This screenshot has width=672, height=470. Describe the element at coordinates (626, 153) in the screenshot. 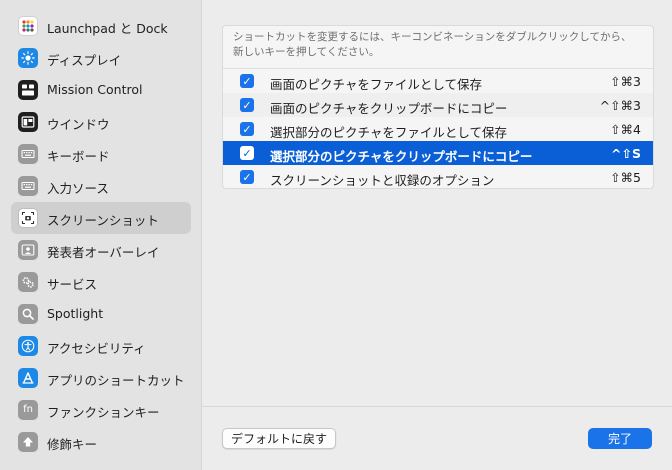

I see `shortcut-keys: ^⇧S` at that location.